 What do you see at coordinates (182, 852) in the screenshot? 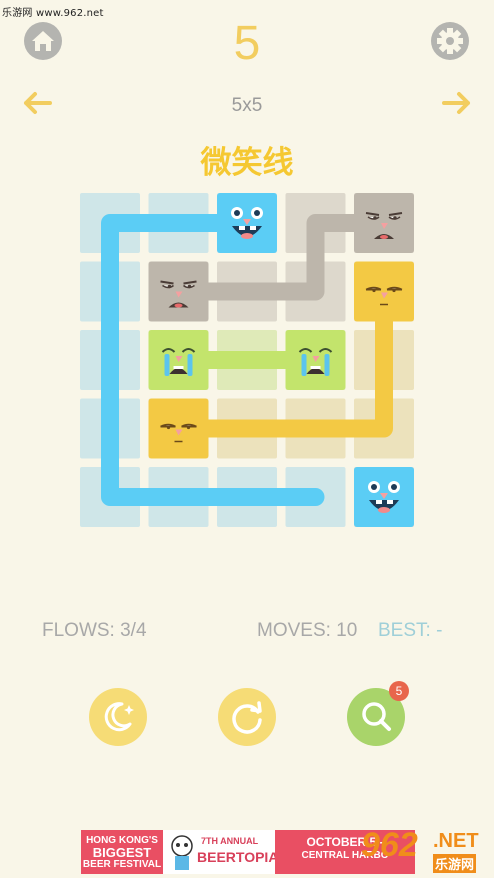
I see `mascot-icon` at bounding box center [182, 852].